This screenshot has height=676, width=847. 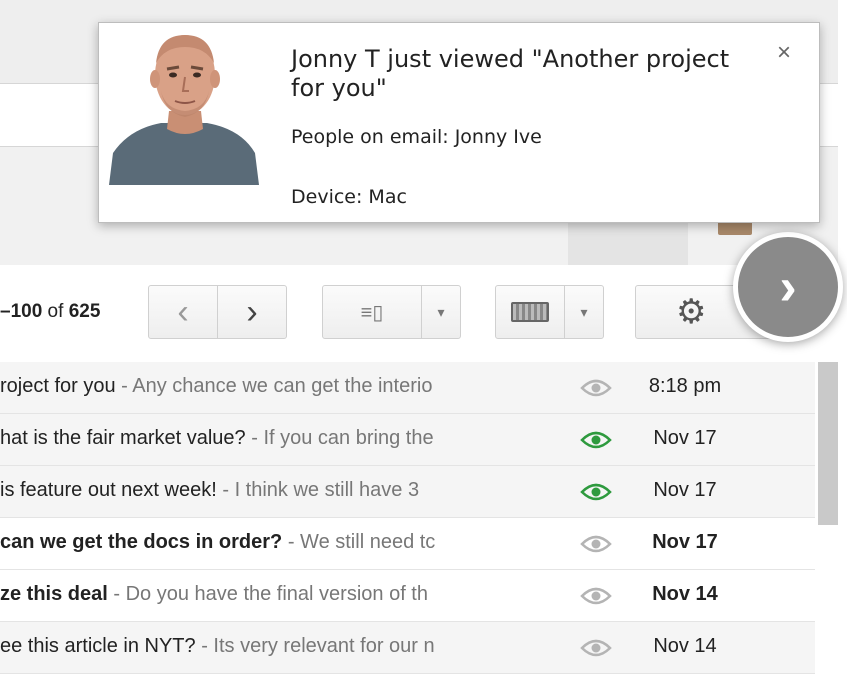 I want to click on email-subject: can we get the docs in order?, so click(x=141, y=542).